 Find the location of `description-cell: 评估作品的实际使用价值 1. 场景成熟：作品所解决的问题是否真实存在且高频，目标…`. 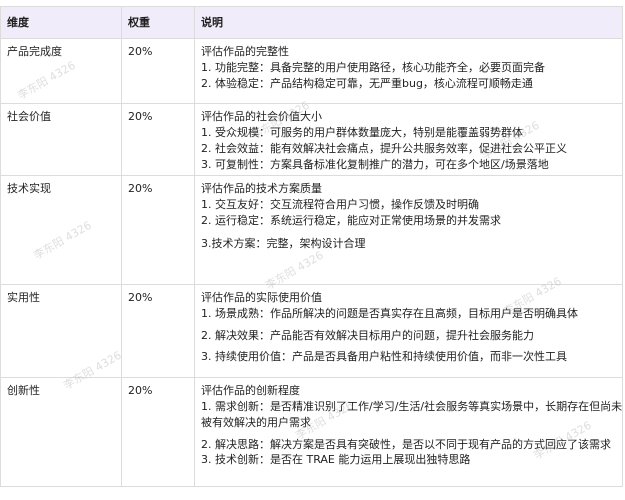

description-cell: 评估作品的实际使用价值 1. 场景成熟：作品所解决的问题是否真实存在且高频，目标… is located at coordinates (408, 331).